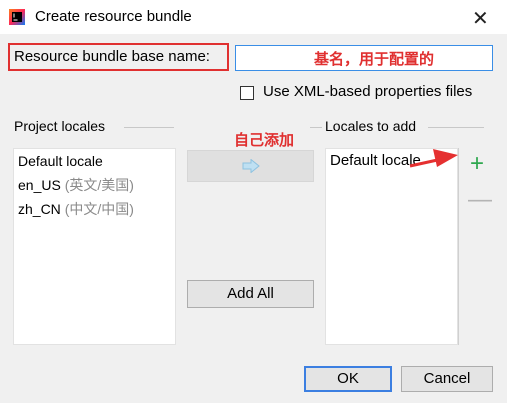 The height and width of the screenshot is (403, 507). What do you see at coordinates (458, 246) in the screenshot?
I see `toolbar-divider` at bounding box center [458, 246].